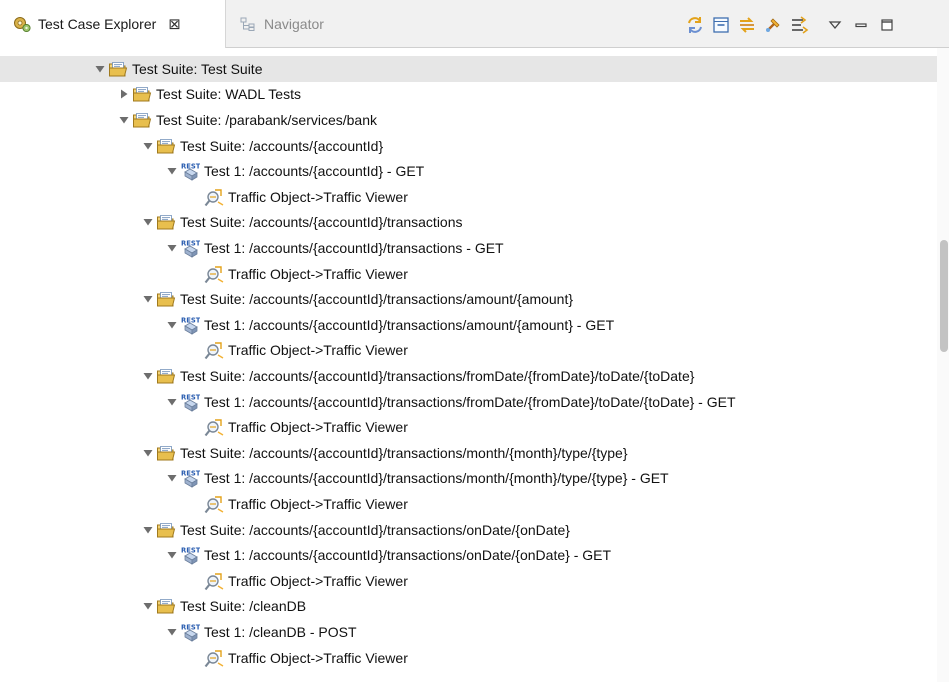 The height and width of the screenshot is (682, 949). I want to click on tab-navigator: Navigator, so click(281, 24).